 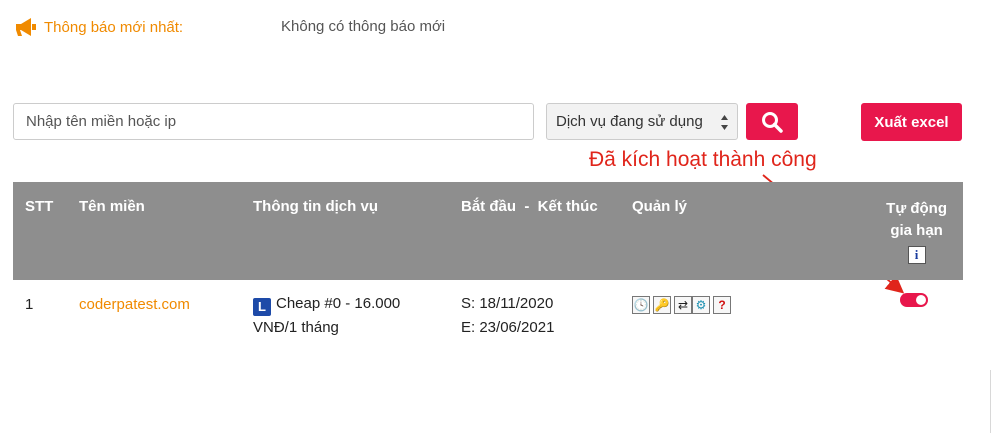 I want to click on row-stt: 1, so click(x=29, y=304).